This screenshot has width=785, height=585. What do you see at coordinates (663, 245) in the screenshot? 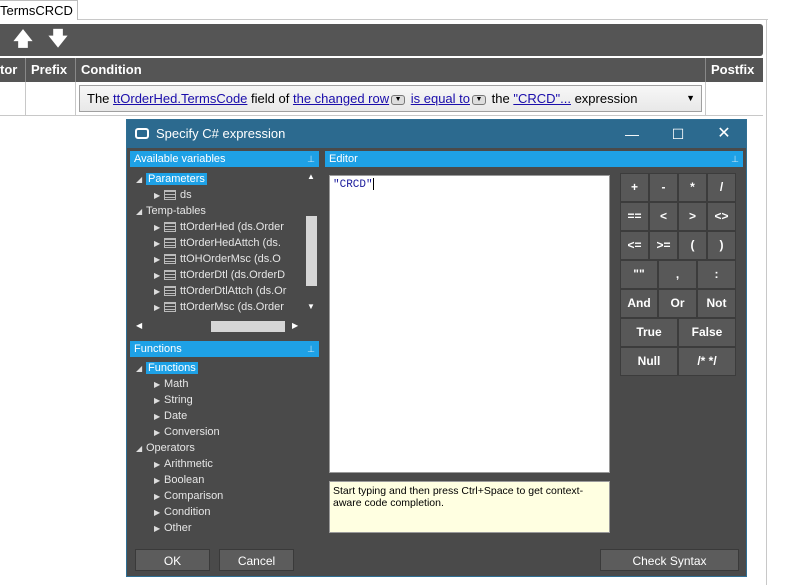
I see `key-greater-equal: >=` at bounding box center [663, 245].